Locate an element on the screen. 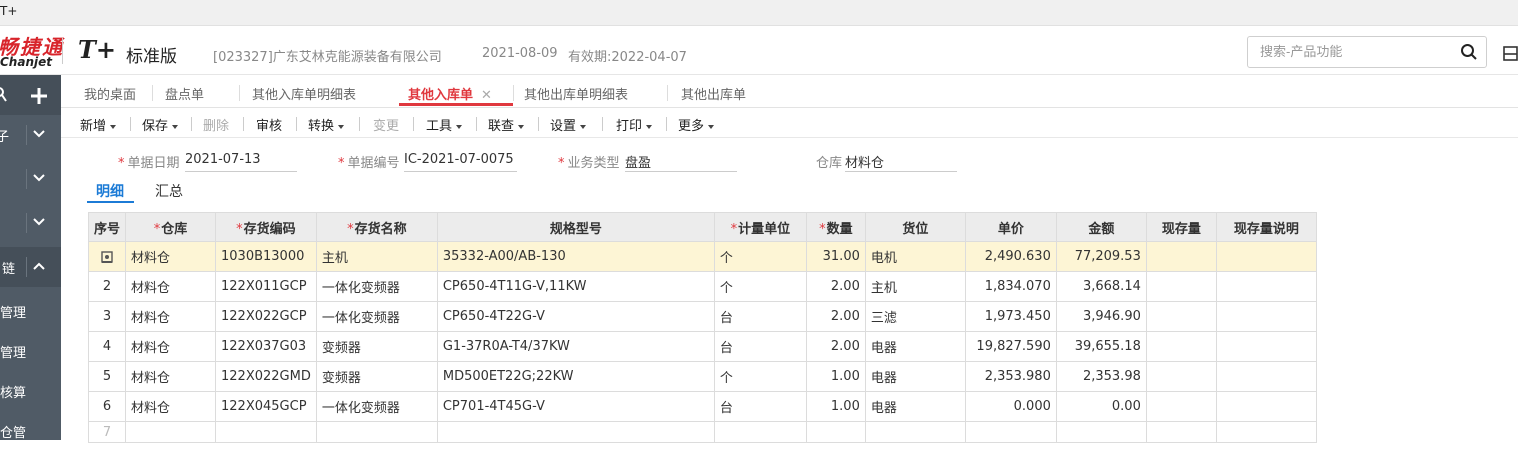 Image resolution: width=1518 pixels, height=451 pixels. amount-cell: 0.00 is located at coordinates (1101, 406).